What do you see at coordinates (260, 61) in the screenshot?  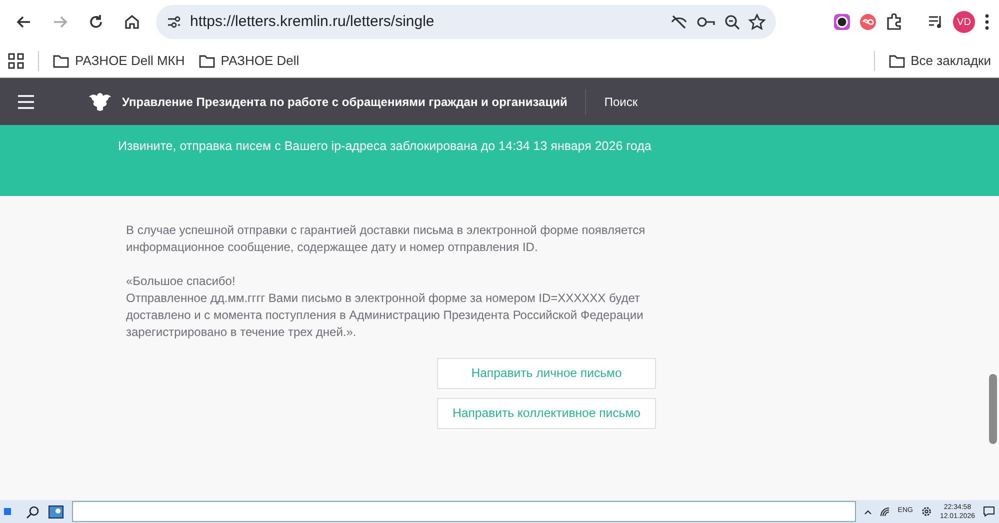 I see `bookmark-label: РАЗНОЕ Dell` at bounding box center [260, 61].